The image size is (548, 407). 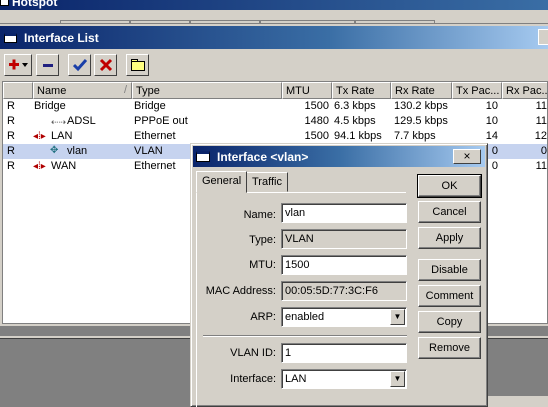 I want to click on vlan-id-label: VLAN ID:, so click(x=253, y=353).